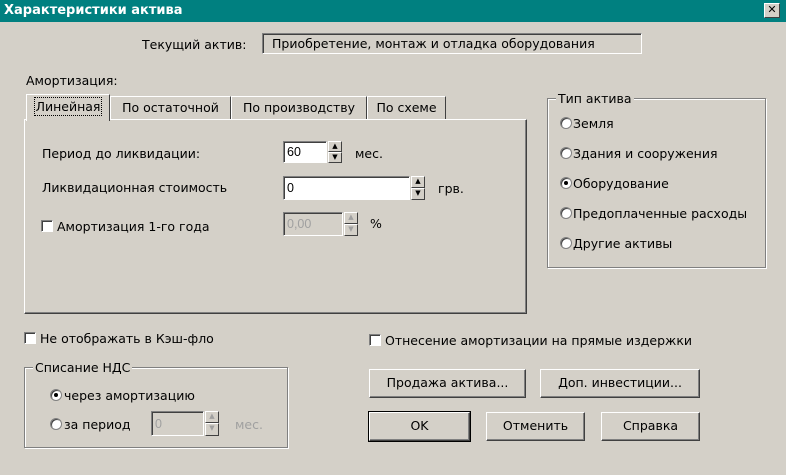 The image size is (786, 475). I want to click on first-year-checkbox, so click(47, 226).